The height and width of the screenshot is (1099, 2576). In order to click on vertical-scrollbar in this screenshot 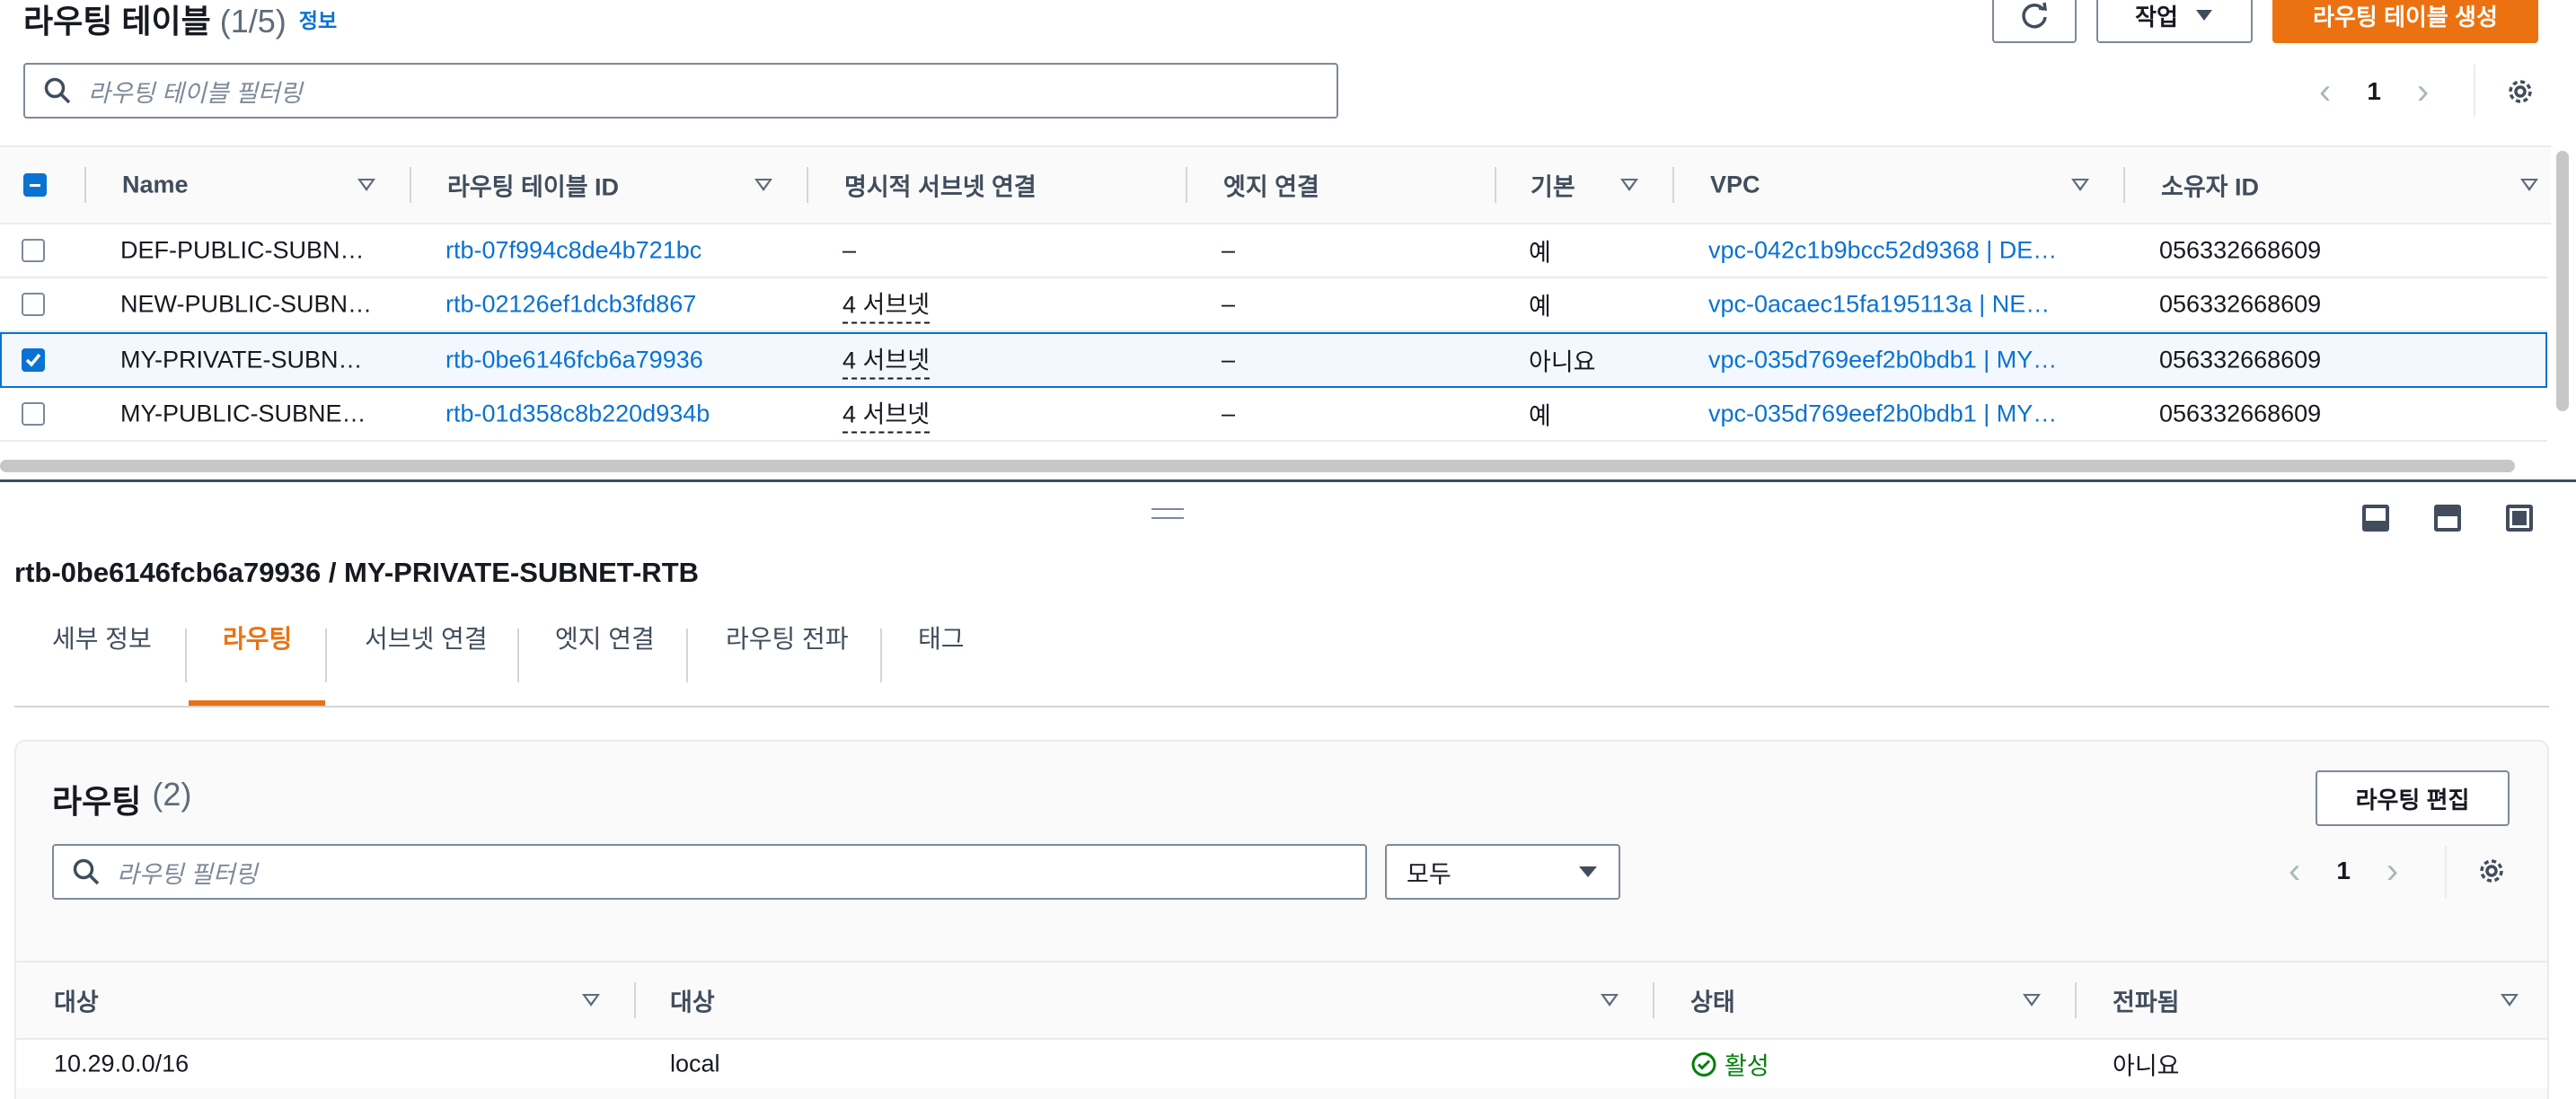, I will do `click(2562, 281)`.